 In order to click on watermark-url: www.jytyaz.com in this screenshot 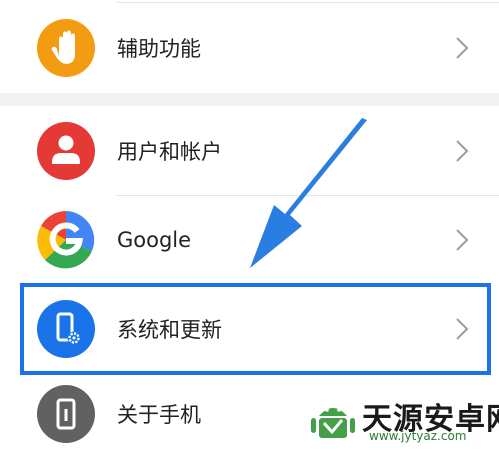, I will do `click(418, 436)`.